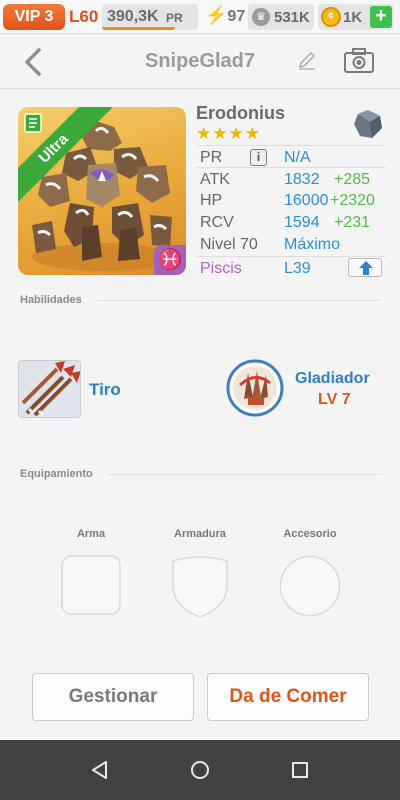 Image resolution: width=400 pixels, height=800 pixels. Describe the element at coordinates (297, 268) in the screenshot. I see `stat-value-zodiac: L39` at that location.